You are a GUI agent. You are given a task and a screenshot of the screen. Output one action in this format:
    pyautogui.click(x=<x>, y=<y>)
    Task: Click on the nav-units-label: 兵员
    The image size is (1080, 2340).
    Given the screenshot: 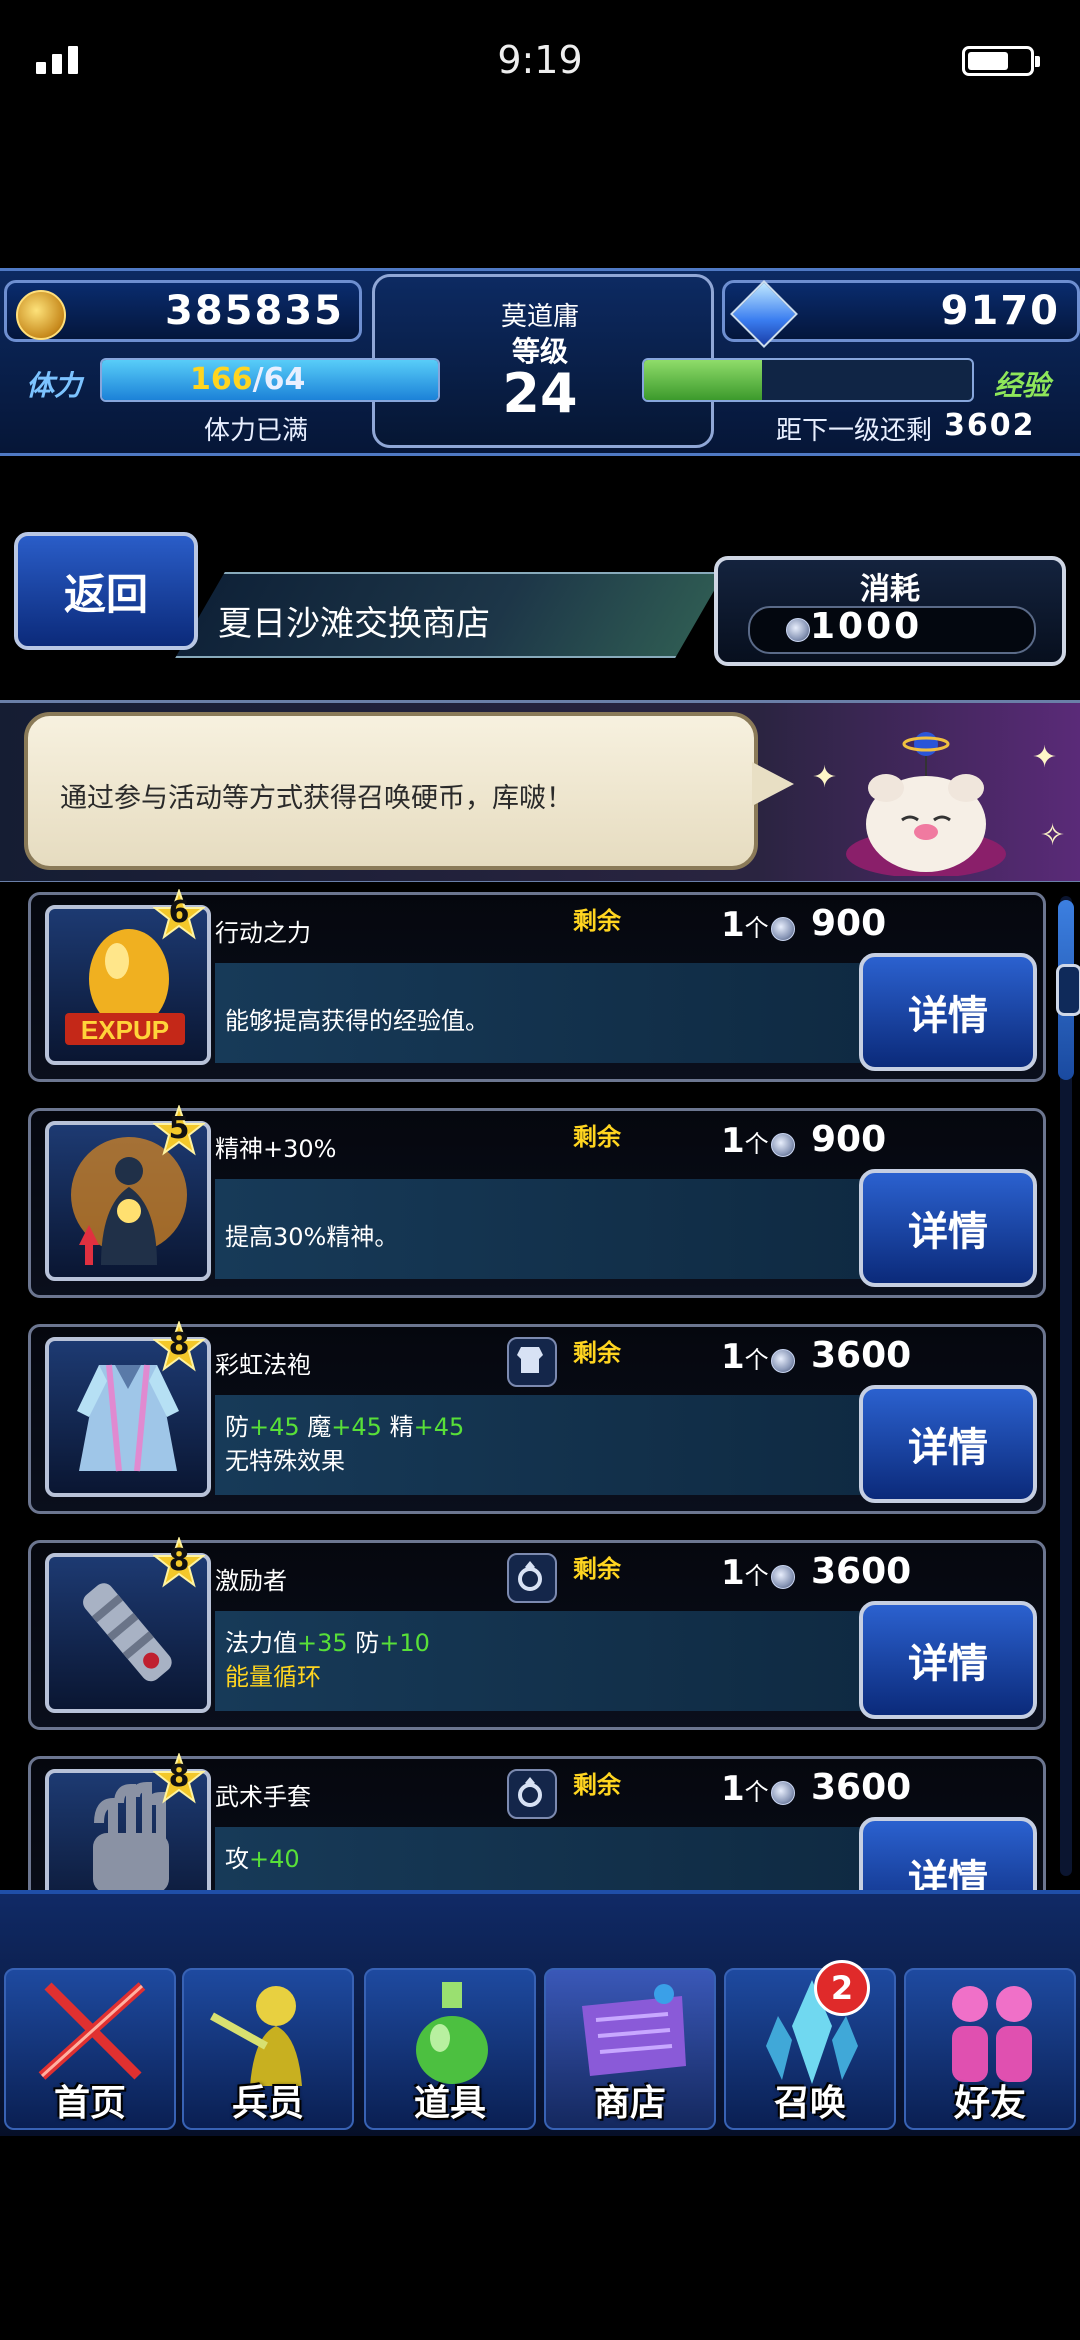 What is the action you would take?
    pyautogui.click(x=267, y=2103)
    